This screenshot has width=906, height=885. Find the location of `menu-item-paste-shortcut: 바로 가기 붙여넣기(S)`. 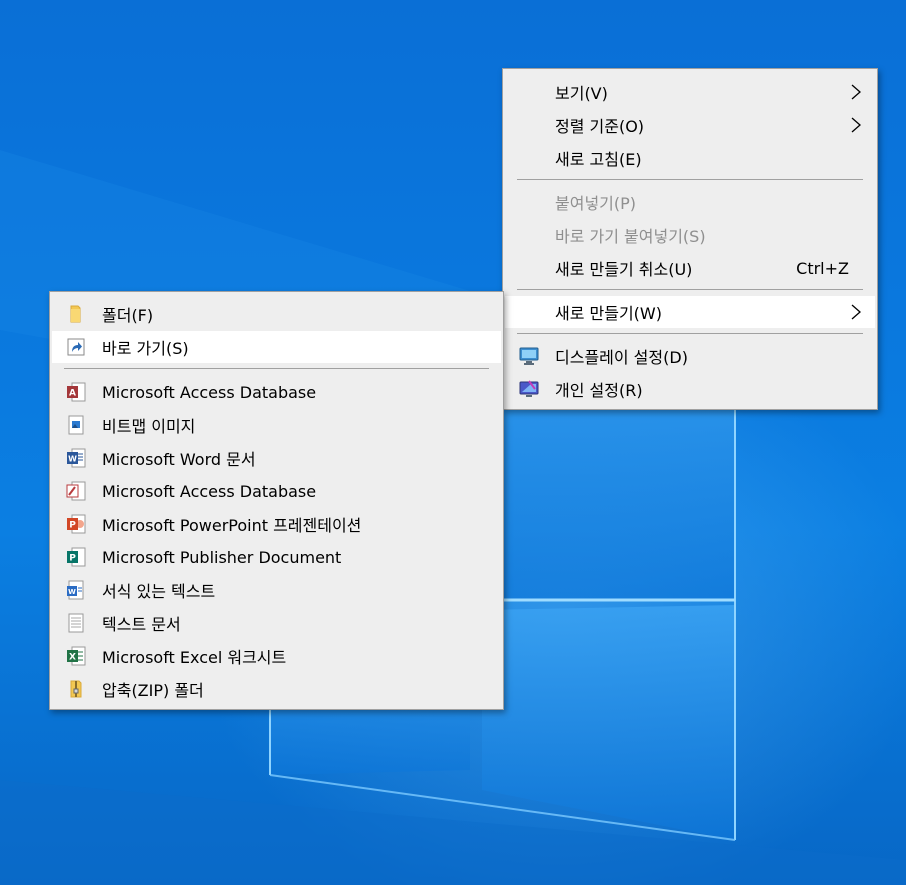

menu-item-paste-shortcut: 바로 가기 붙여넣기(S) is located at coordinates (690, 235).